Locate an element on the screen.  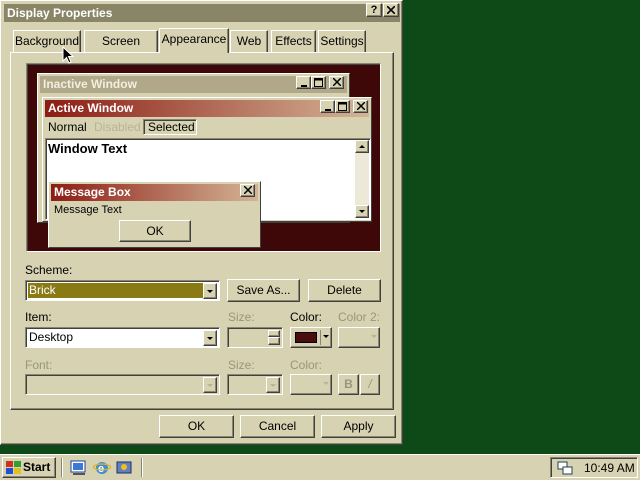
apply-button: Apply is located at coordinates (358, 426).